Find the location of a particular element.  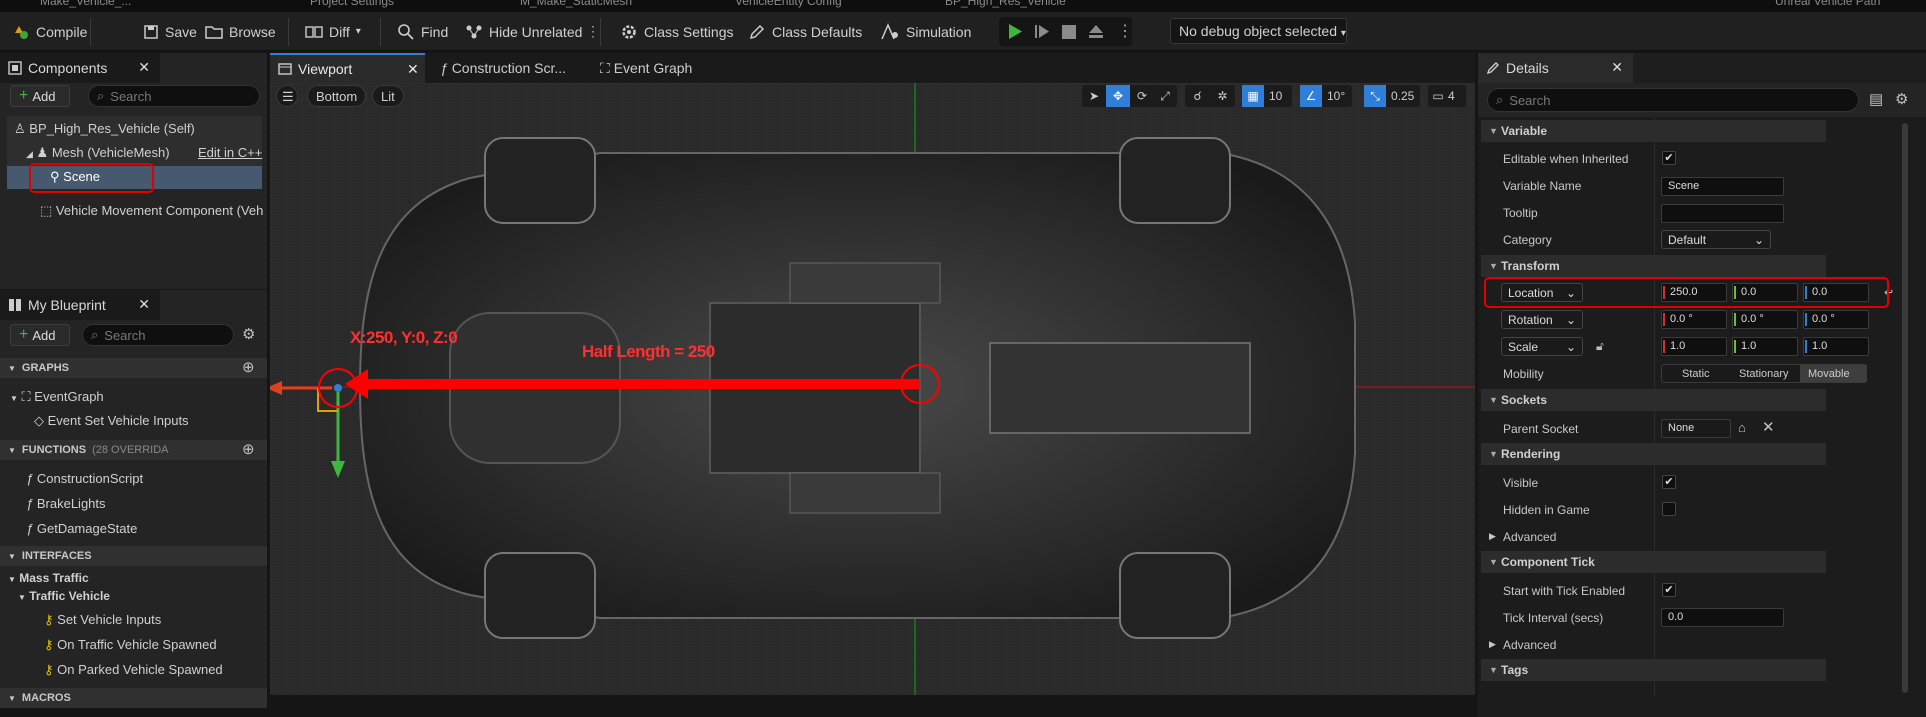

edit-in-cpp-link: Edit in C++ is located at coordinates (230, 152).